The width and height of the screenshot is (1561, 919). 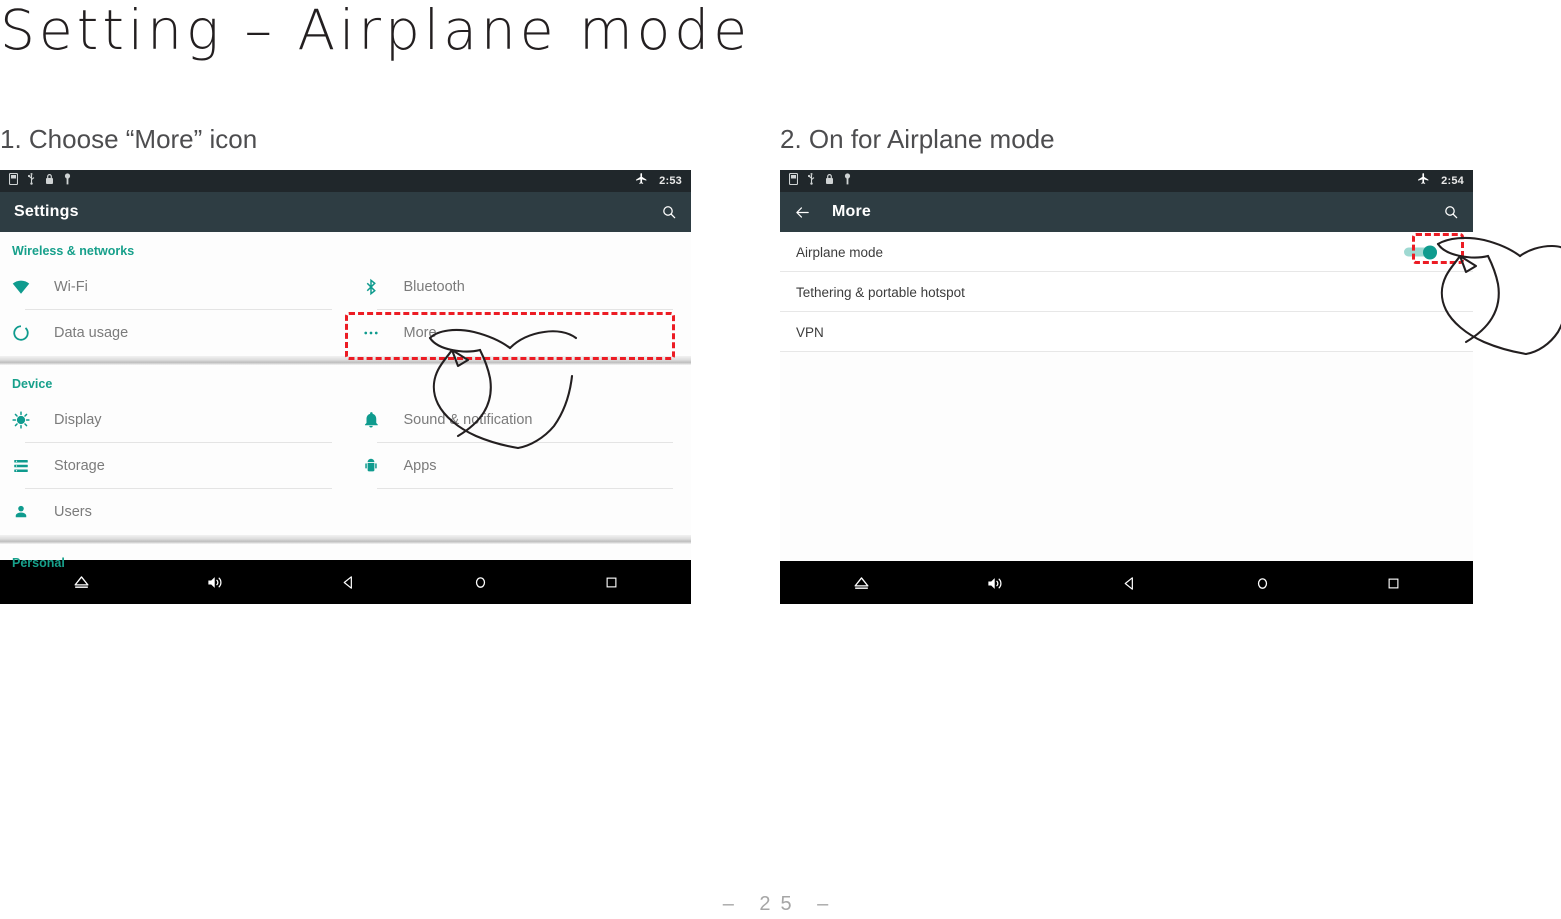 I want to click on section-header-personal: Personal, so click(x=38, y=563).